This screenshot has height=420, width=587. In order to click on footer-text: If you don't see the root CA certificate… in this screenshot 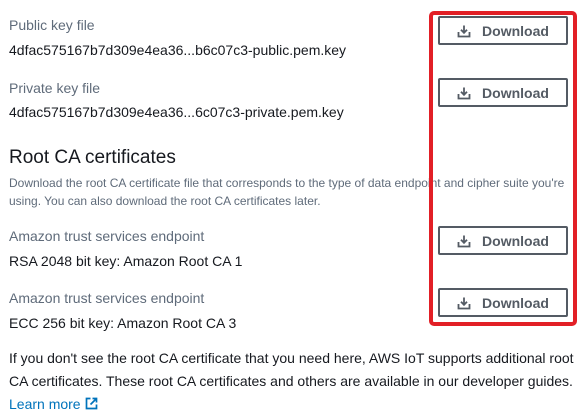, I will do `click(291, 369)`.